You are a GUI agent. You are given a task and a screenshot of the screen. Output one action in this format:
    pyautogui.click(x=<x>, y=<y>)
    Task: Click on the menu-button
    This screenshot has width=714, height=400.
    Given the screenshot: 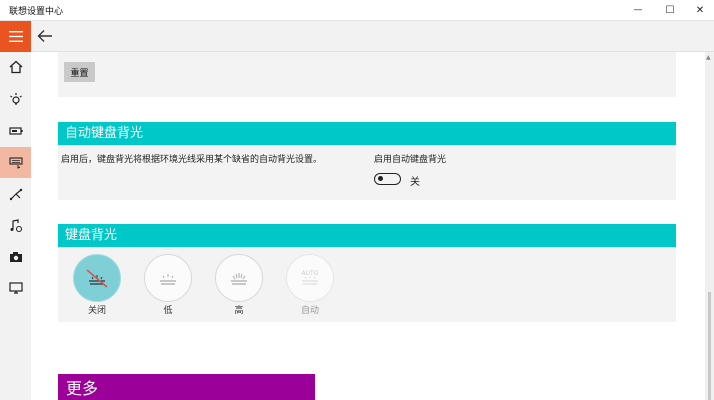 What is the action you would take?
    pyautogui.click(x=15, y=36)
    